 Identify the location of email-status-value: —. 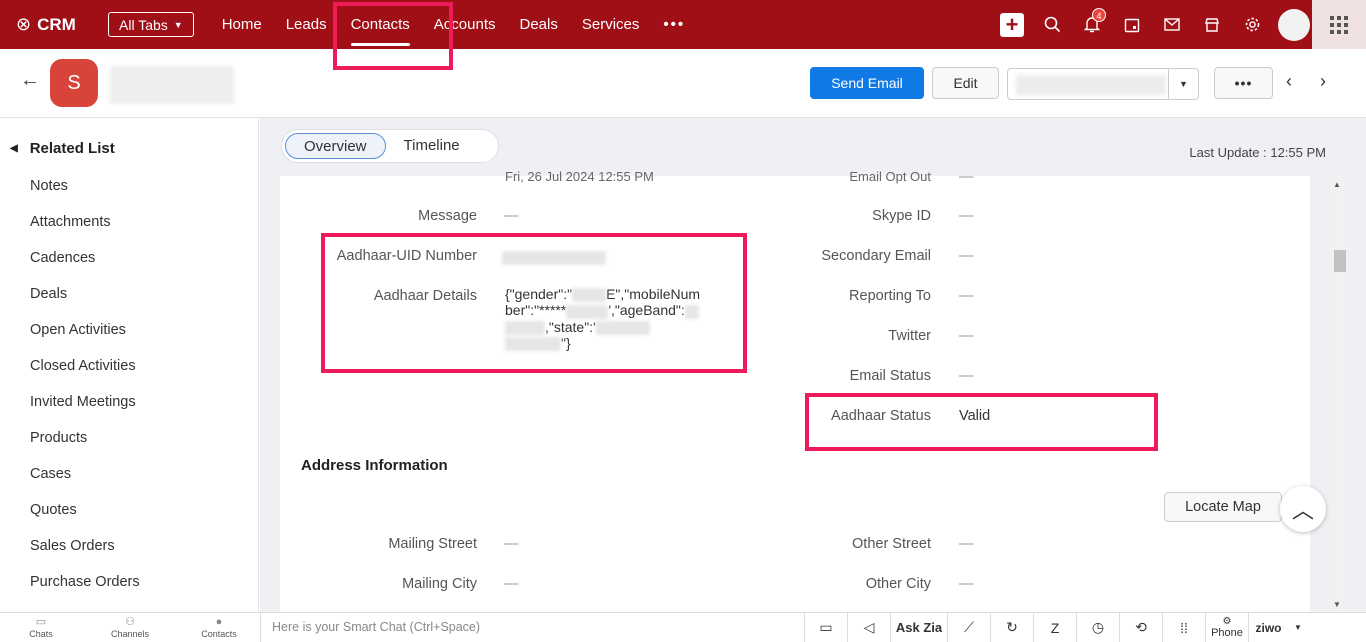
(966, 376).